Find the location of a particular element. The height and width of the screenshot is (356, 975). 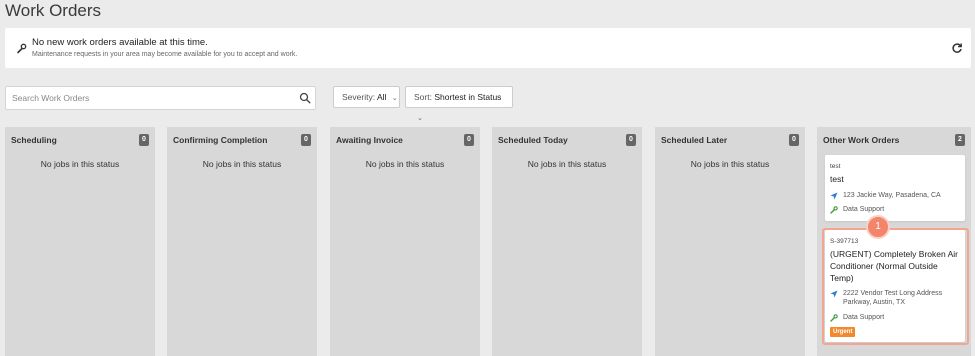

sort-dropdown: Sort: Shortest in Status ⌄ is located at coordinates (459, 104).